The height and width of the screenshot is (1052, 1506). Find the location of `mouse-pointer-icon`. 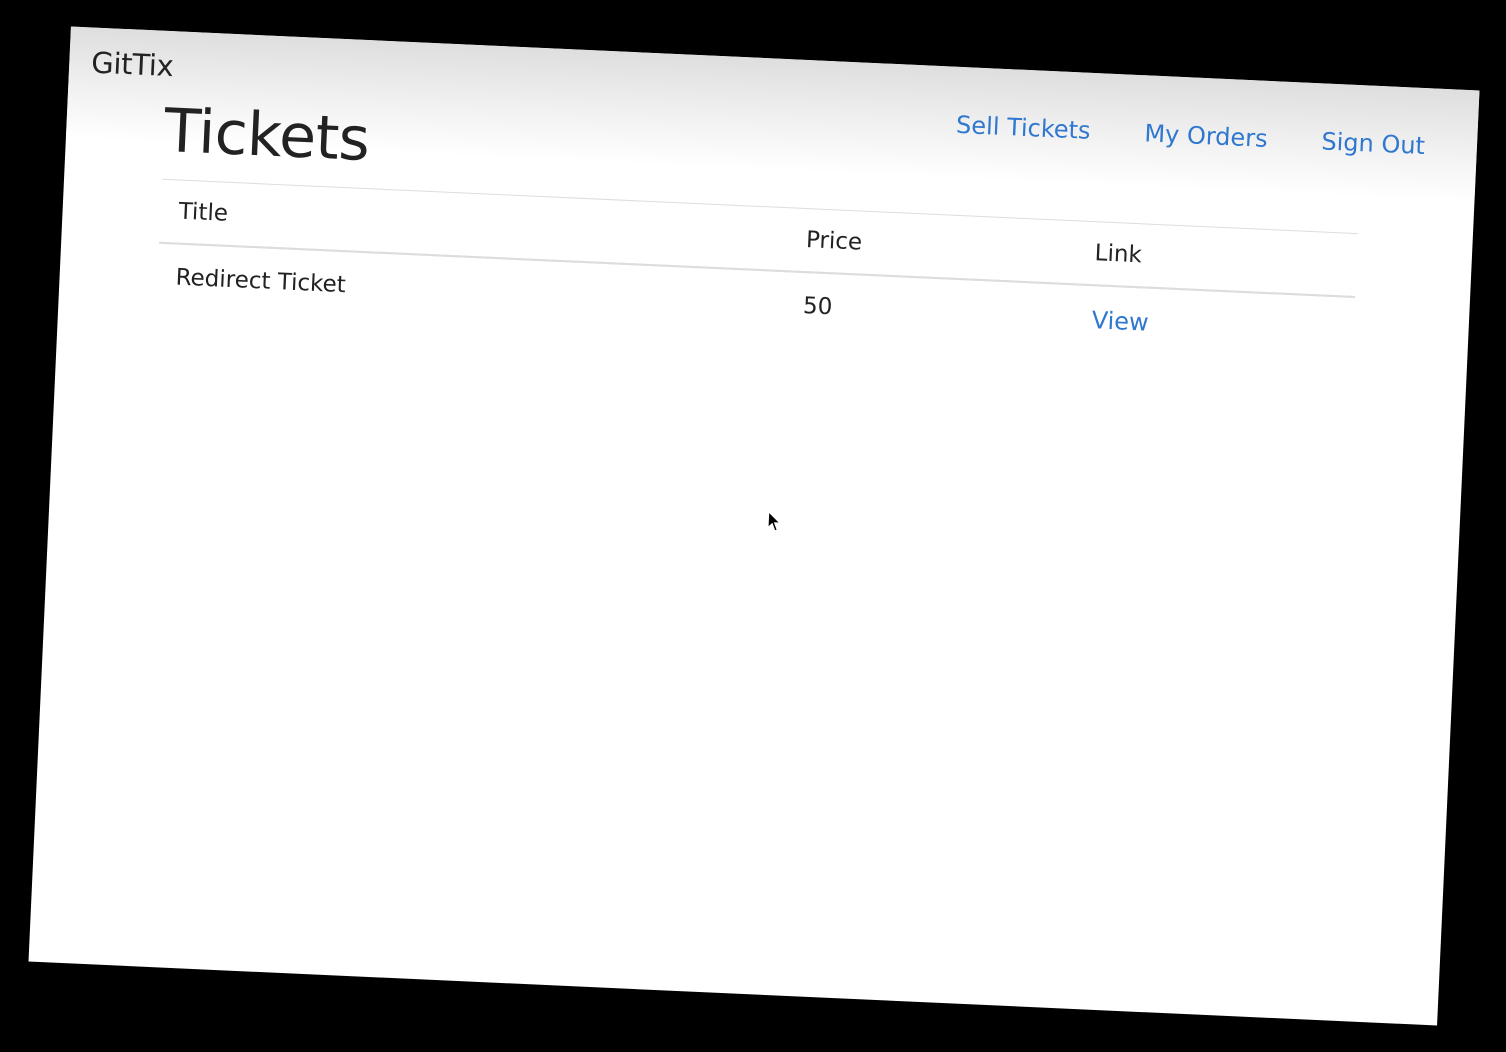

mouse-pointer-icon is located at coordinates (774, 521).